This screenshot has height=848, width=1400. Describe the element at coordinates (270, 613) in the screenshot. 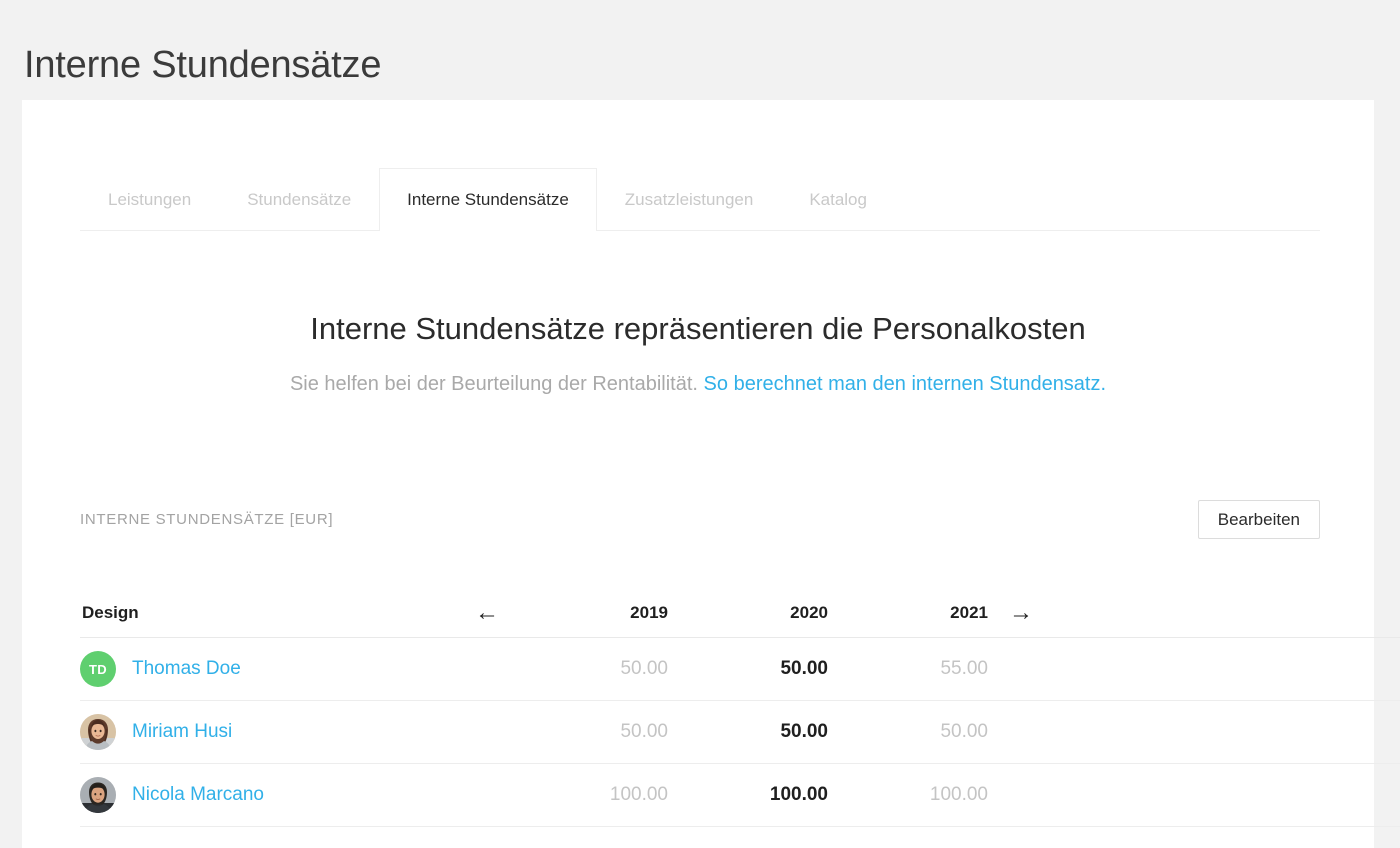

I see `group-header-design: Design` at that location.